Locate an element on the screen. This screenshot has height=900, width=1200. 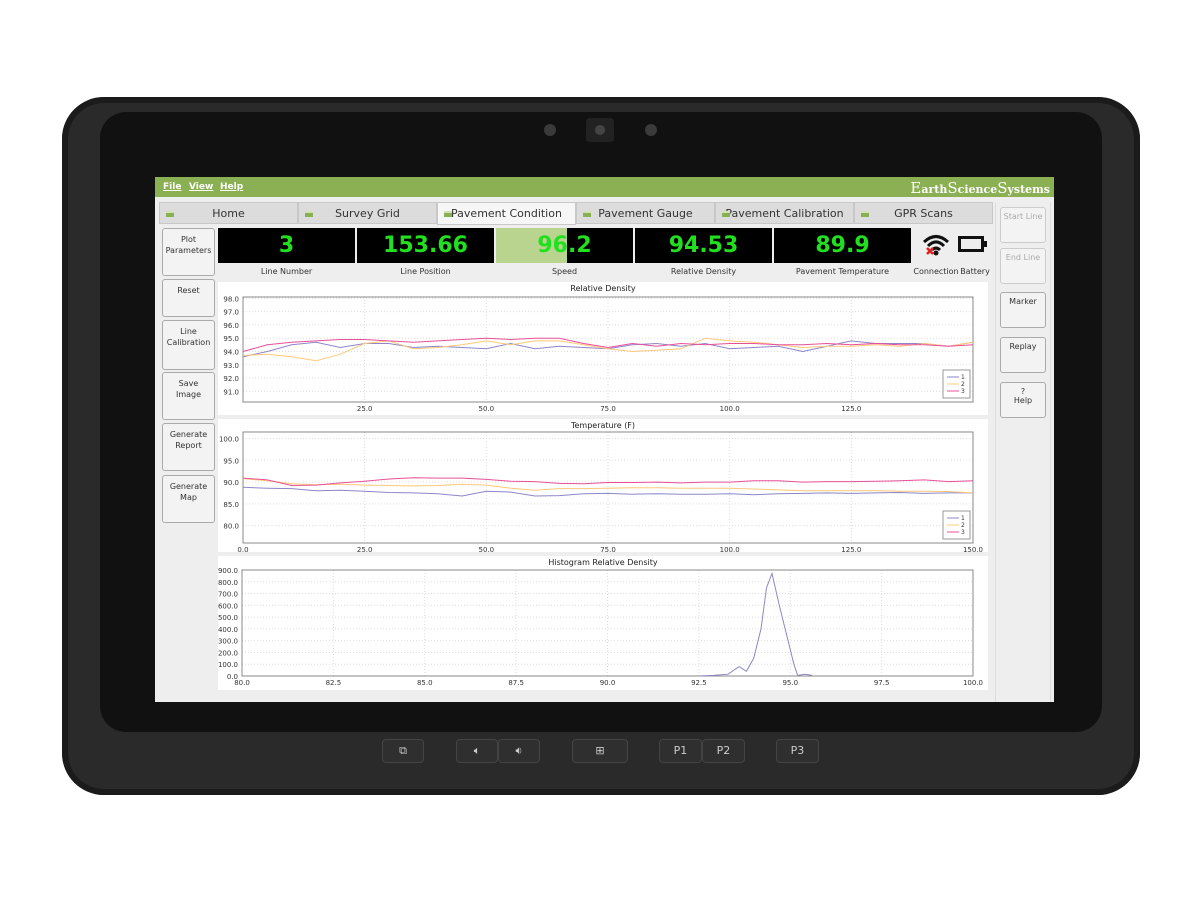
y-tick-label: 96.0 is located at coordinates (231, 326).